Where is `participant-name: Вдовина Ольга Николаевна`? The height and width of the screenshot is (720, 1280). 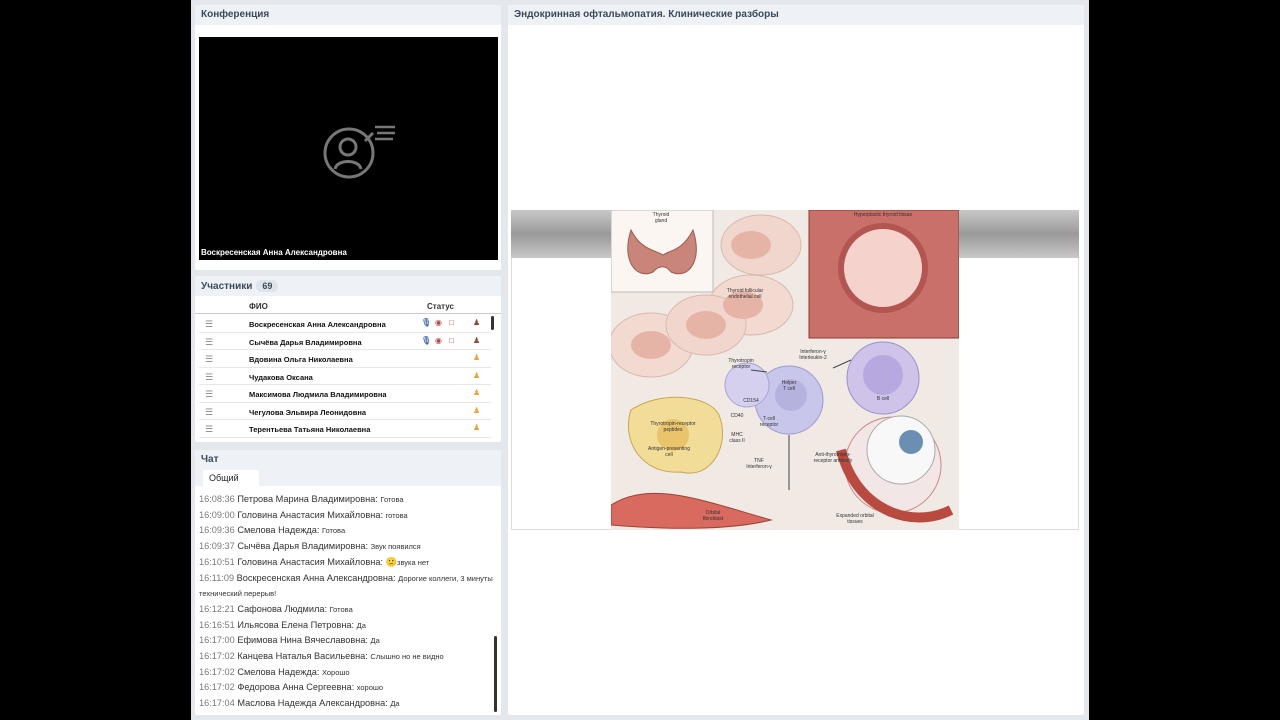
participant-name: Вдовина Ольга Николаевна is located at coordinates (301, 359).